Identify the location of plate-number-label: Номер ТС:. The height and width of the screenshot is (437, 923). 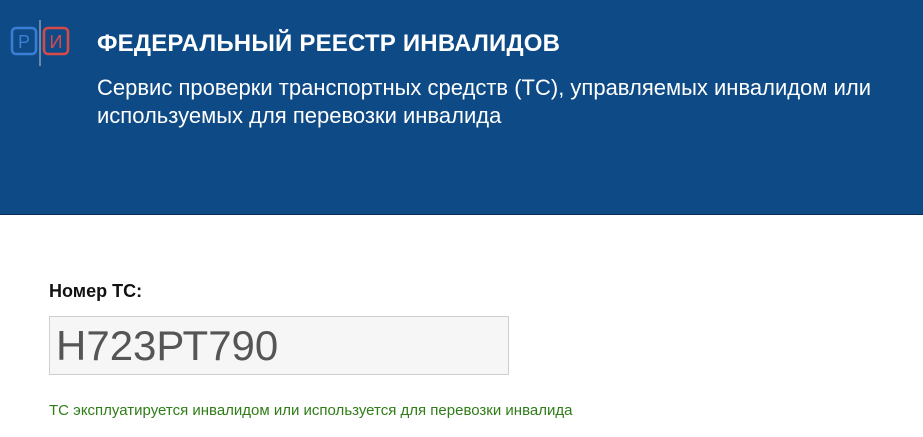
(96, 291).